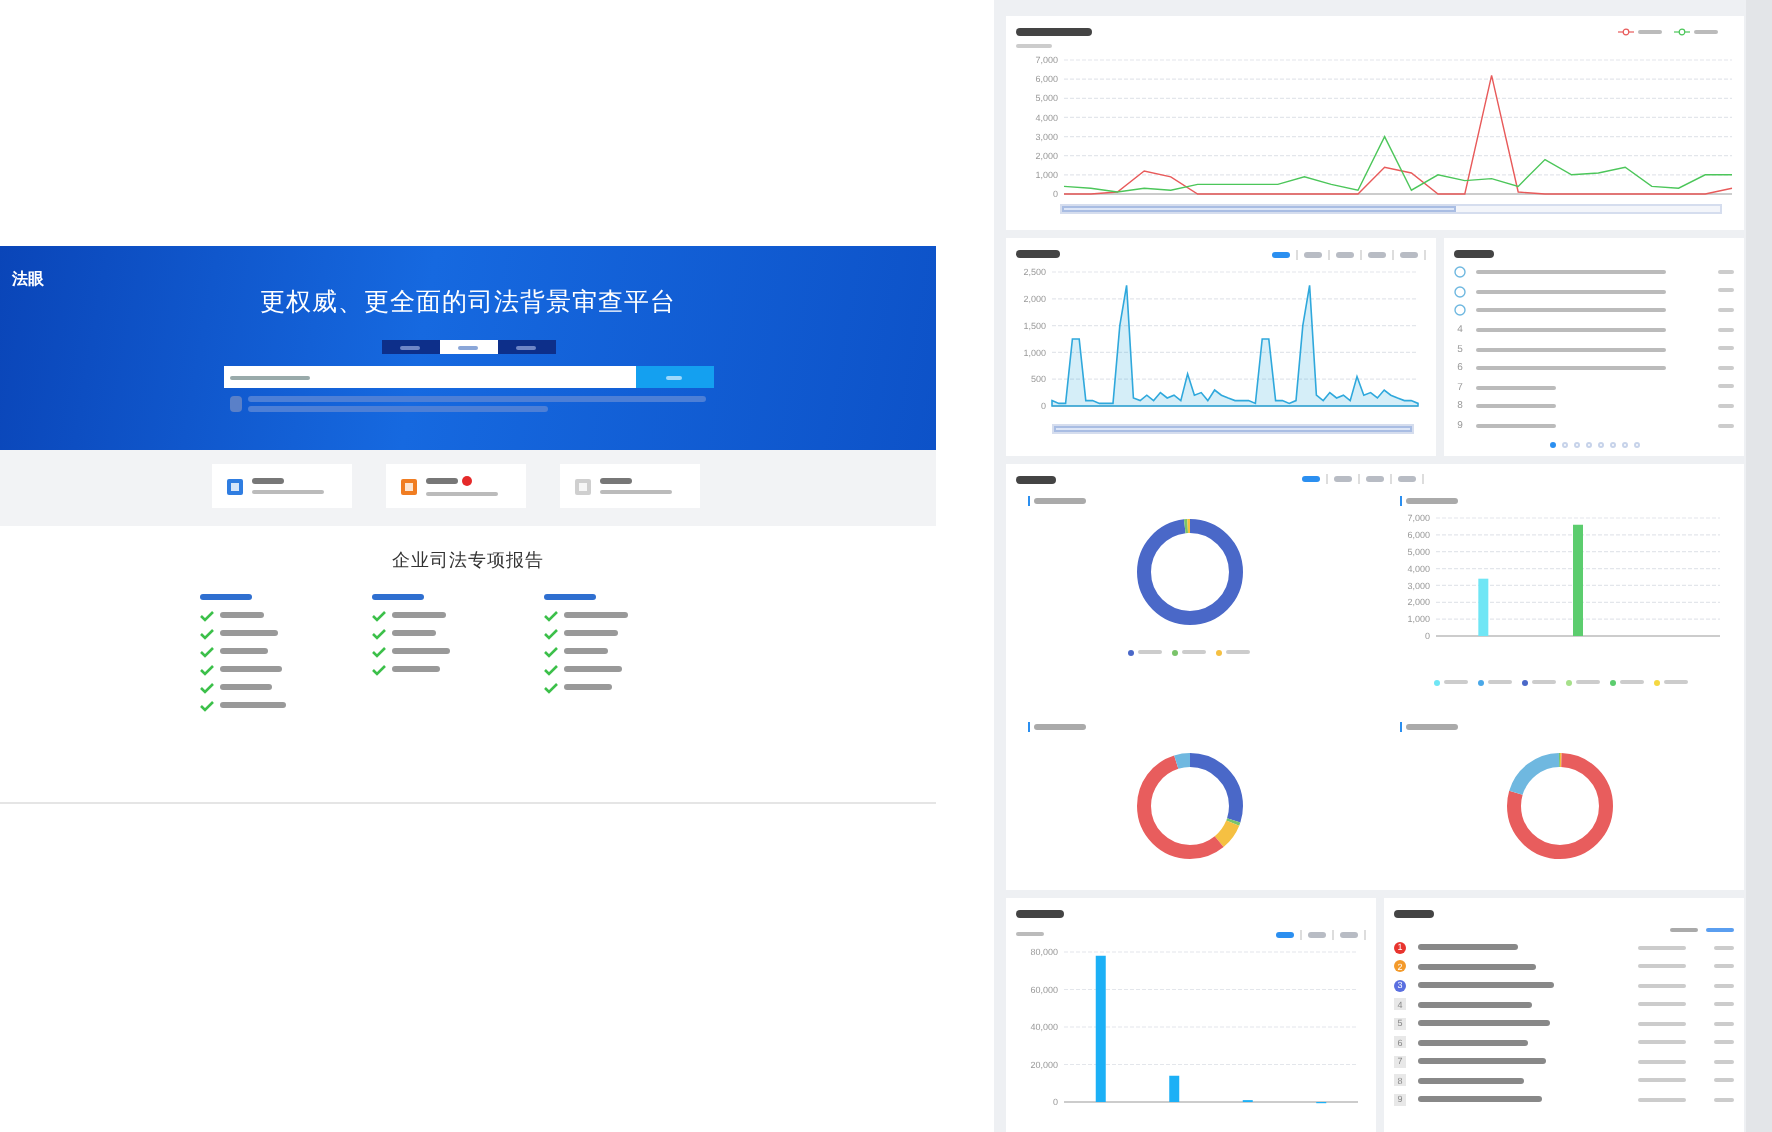  What do you see at coordinates (467, 481) in the screenshot?
I see `badge-icon` at bounding box center [467, 481].